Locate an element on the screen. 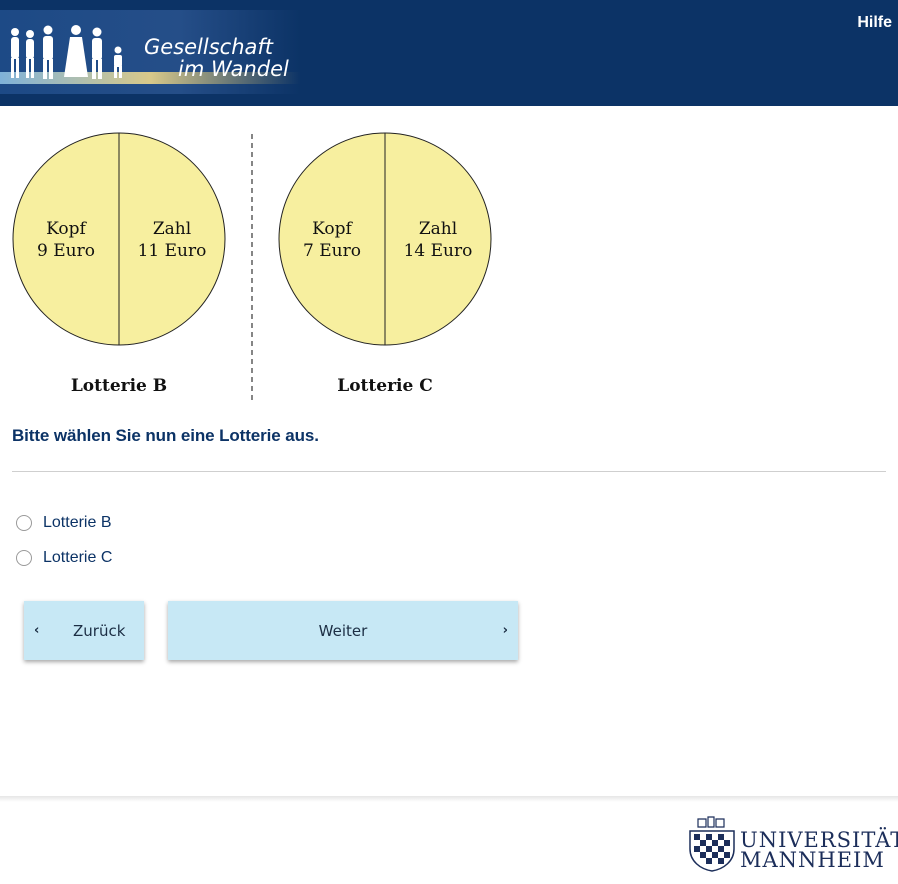  option-label-lotterie-c: Lotterie C is located at coordinates (78, 557).